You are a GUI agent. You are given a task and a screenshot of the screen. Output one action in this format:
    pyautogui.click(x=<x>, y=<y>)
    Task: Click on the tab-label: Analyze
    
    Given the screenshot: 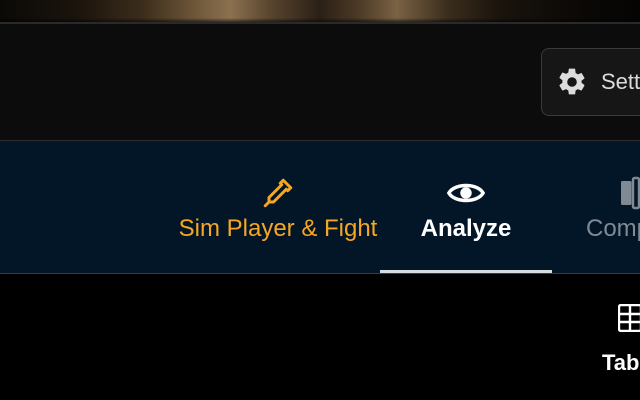 What is the action you would take?
    pyautogui.click(x=466, y=228)
    